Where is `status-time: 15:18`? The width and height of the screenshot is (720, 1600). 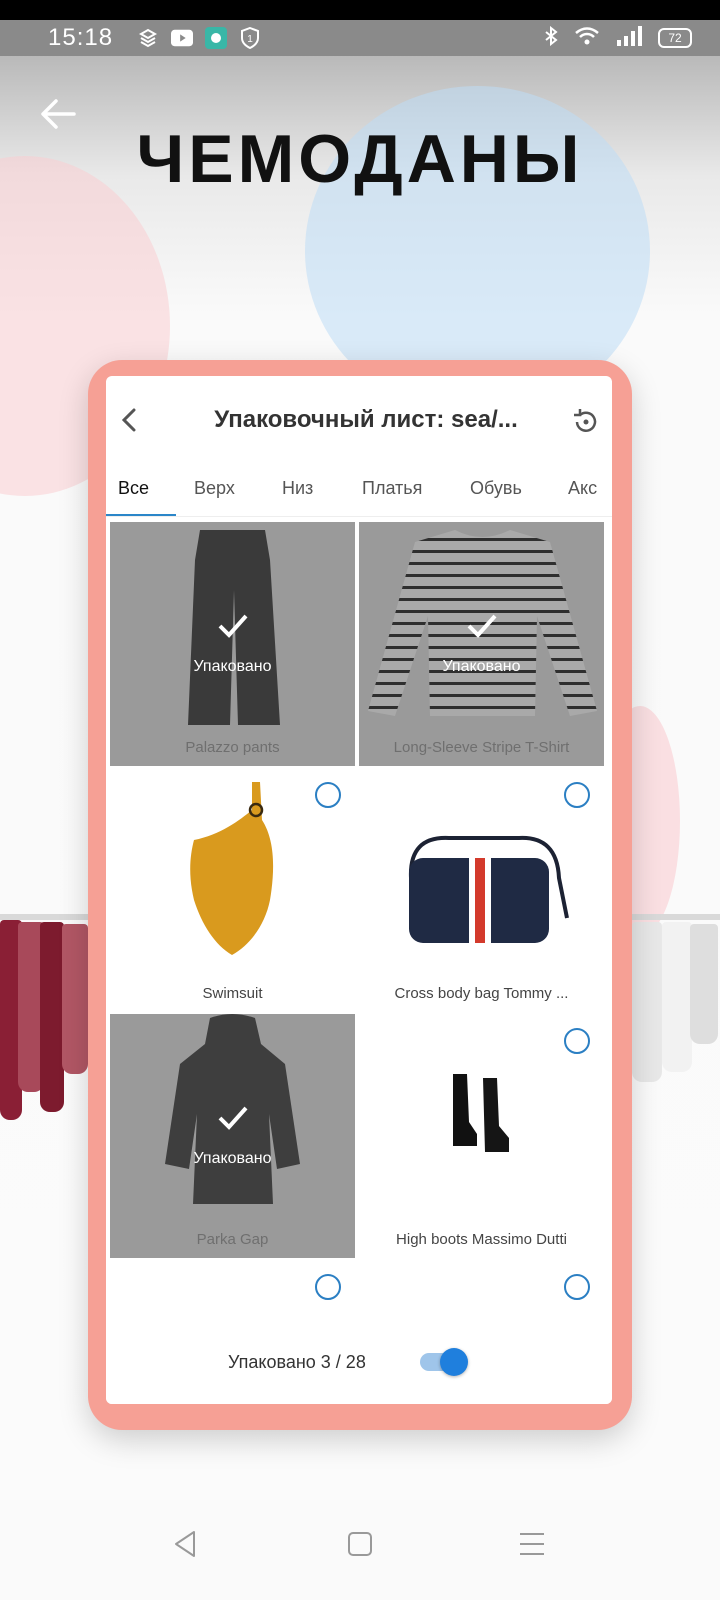
status-time: 15:18 is located at coordinates (81, 37).